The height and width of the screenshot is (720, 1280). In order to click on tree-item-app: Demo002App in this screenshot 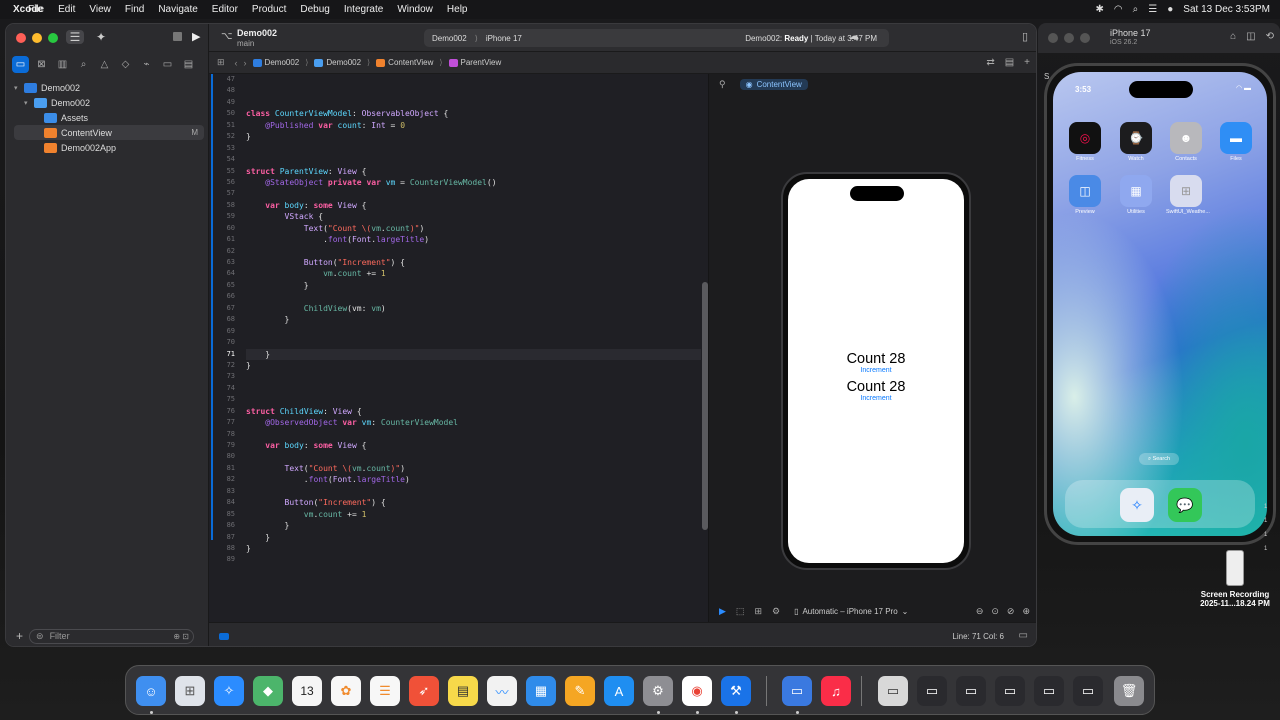, I will do `click(109, 147)`.